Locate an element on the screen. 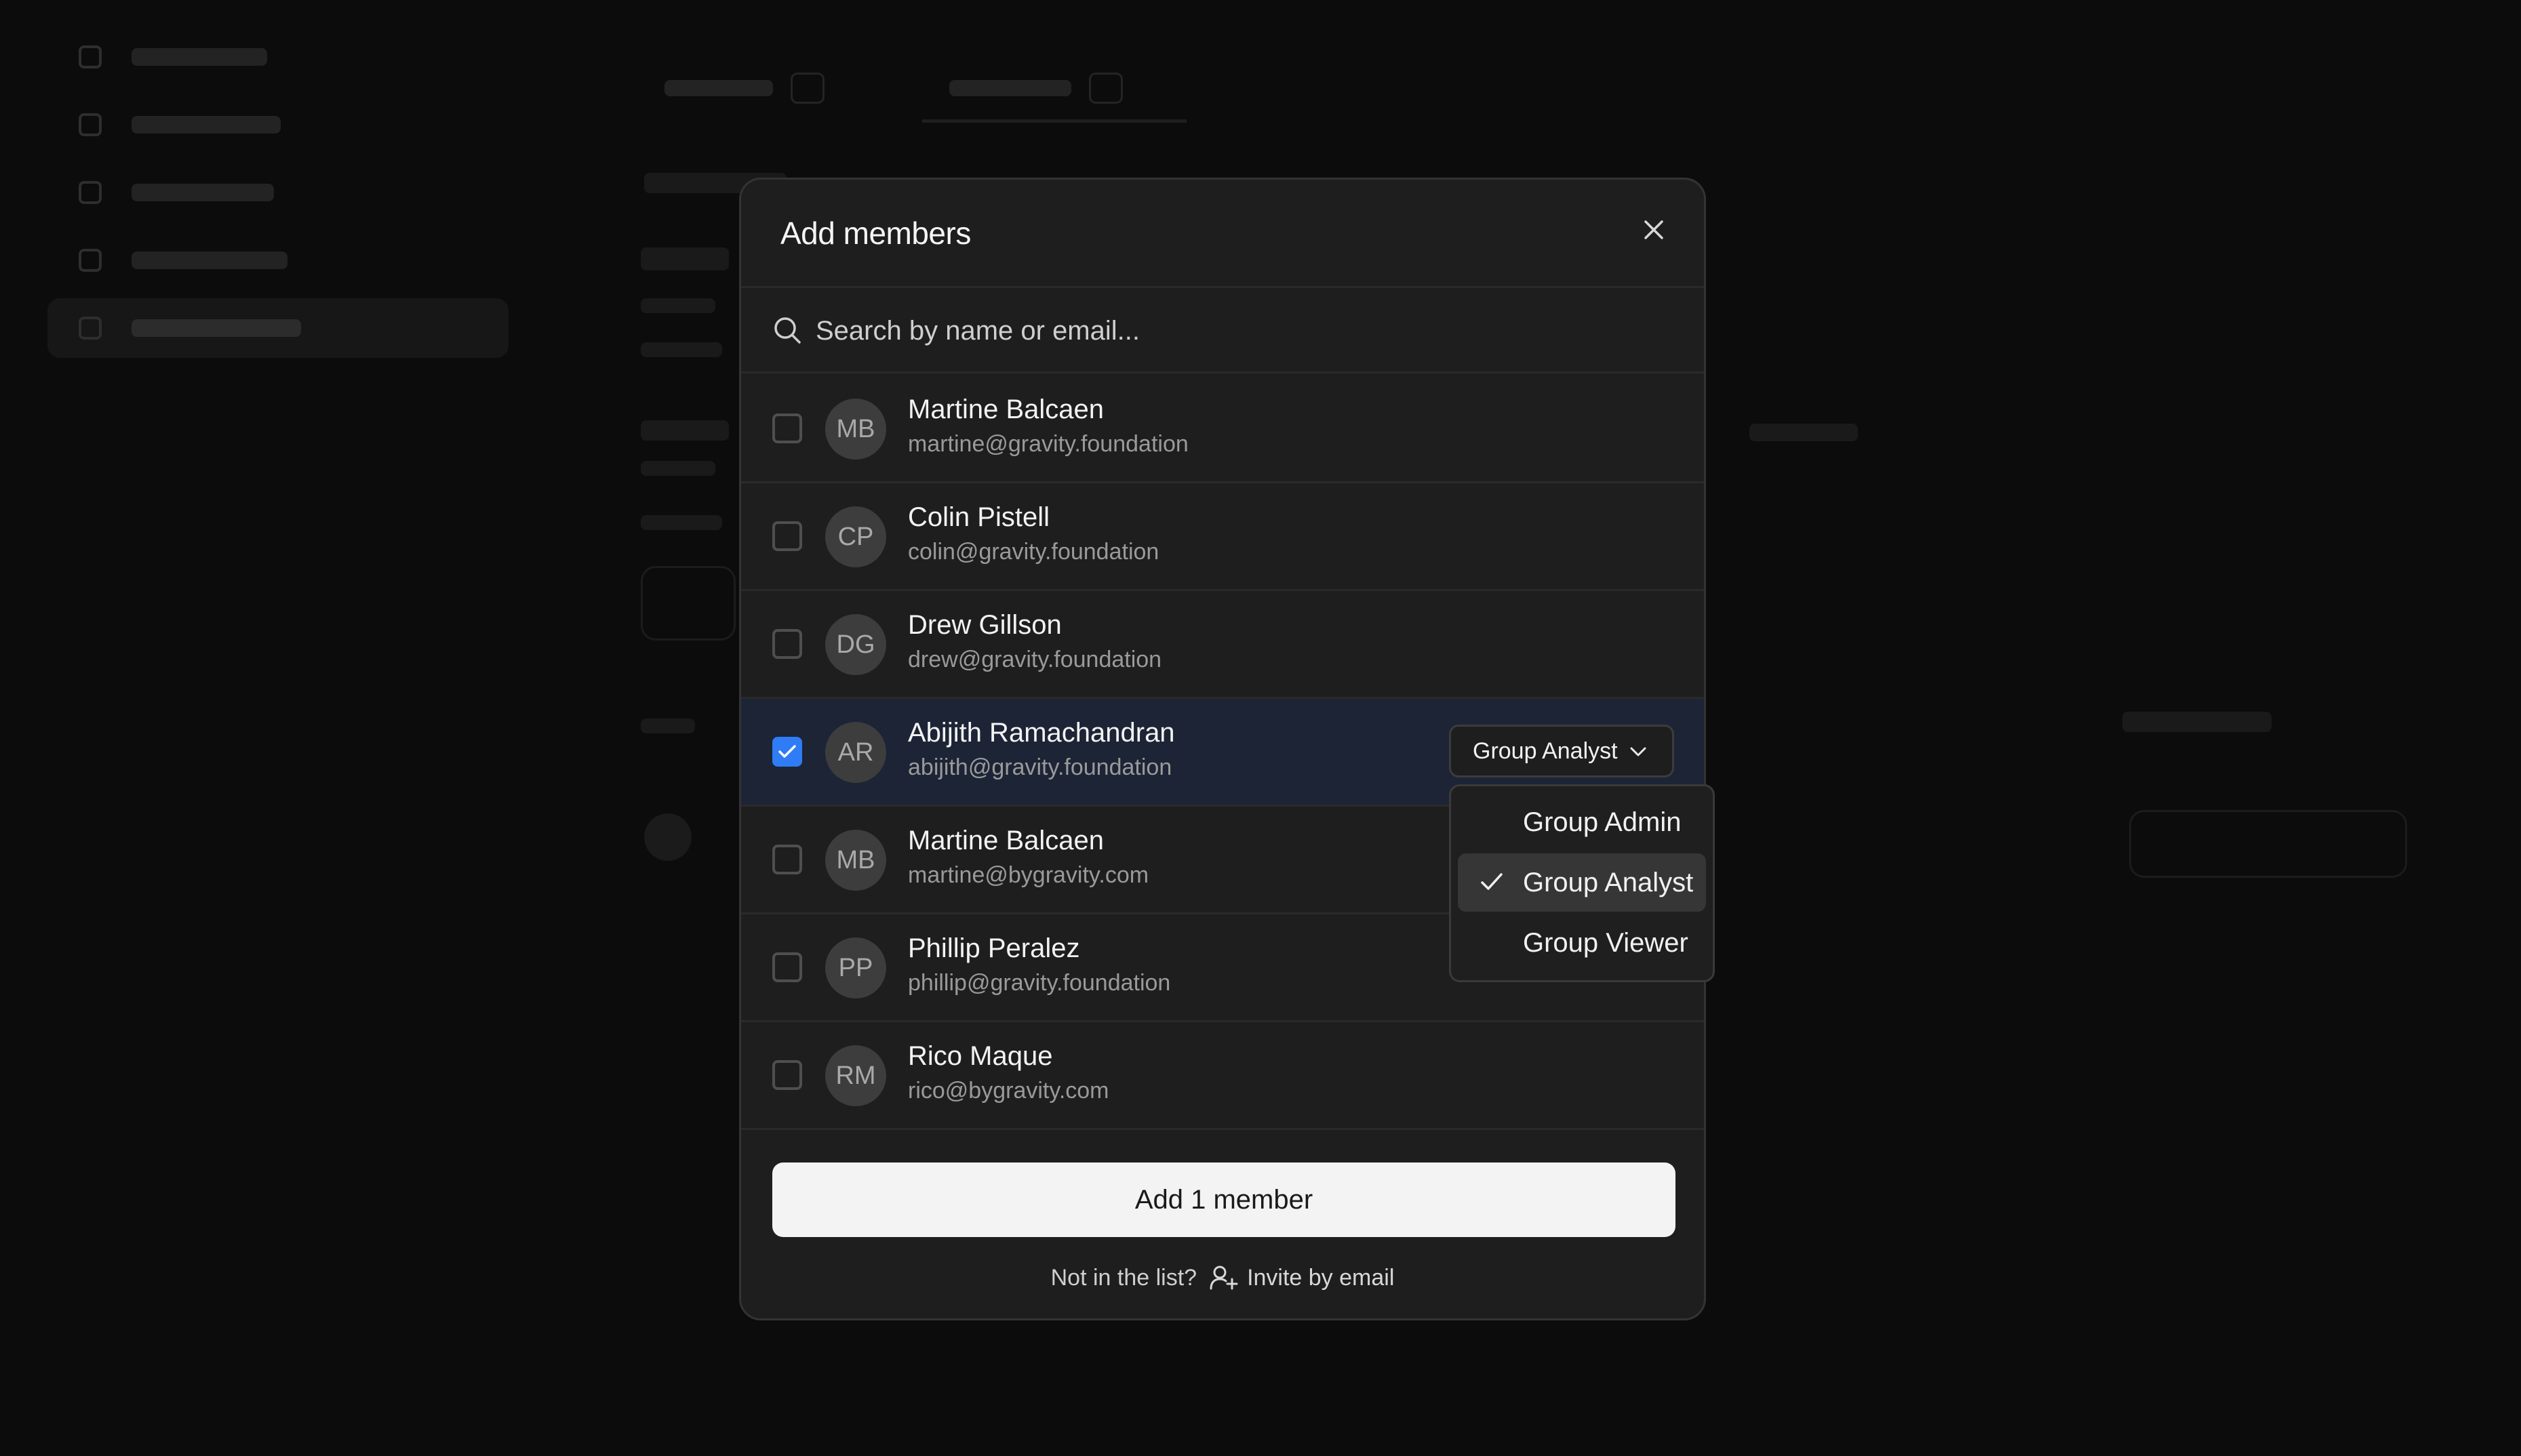 This screenshot has width=2521, height=1456. member-email: martine@bygravity.com is located at coordinates (1028, 875).